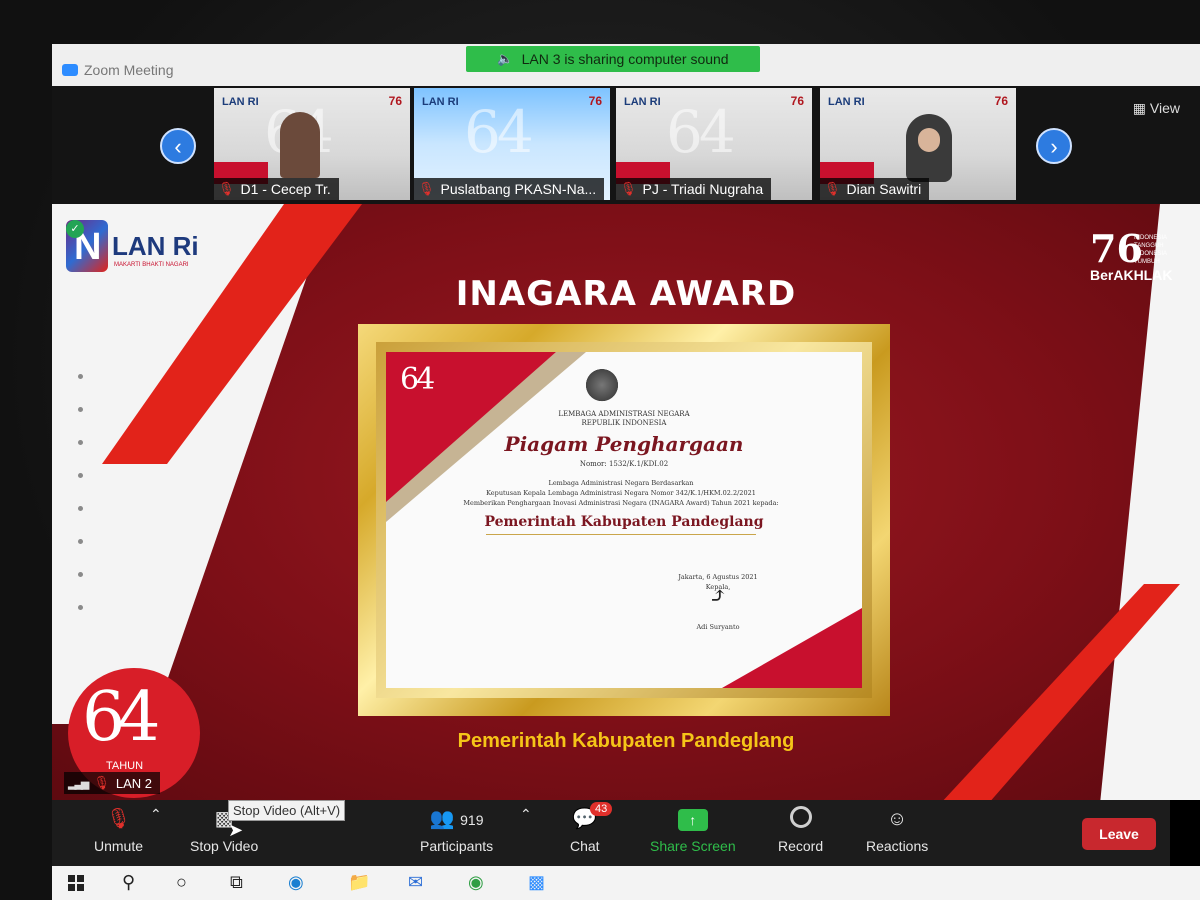  Describe the element at coordinates (718, 627) in the screenshot. I see `cert-signatory: Adi Suryanto` at that location.